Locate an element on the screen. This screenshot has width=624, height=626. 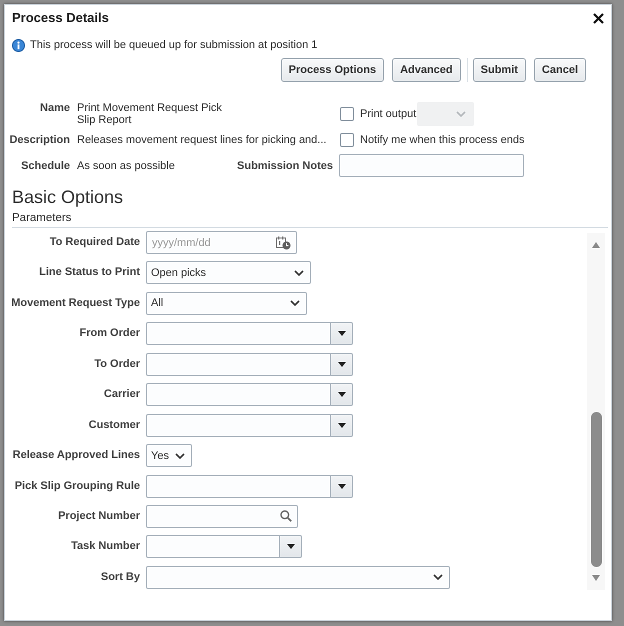
field-label: Schedule is located at coordinates (45, 166).